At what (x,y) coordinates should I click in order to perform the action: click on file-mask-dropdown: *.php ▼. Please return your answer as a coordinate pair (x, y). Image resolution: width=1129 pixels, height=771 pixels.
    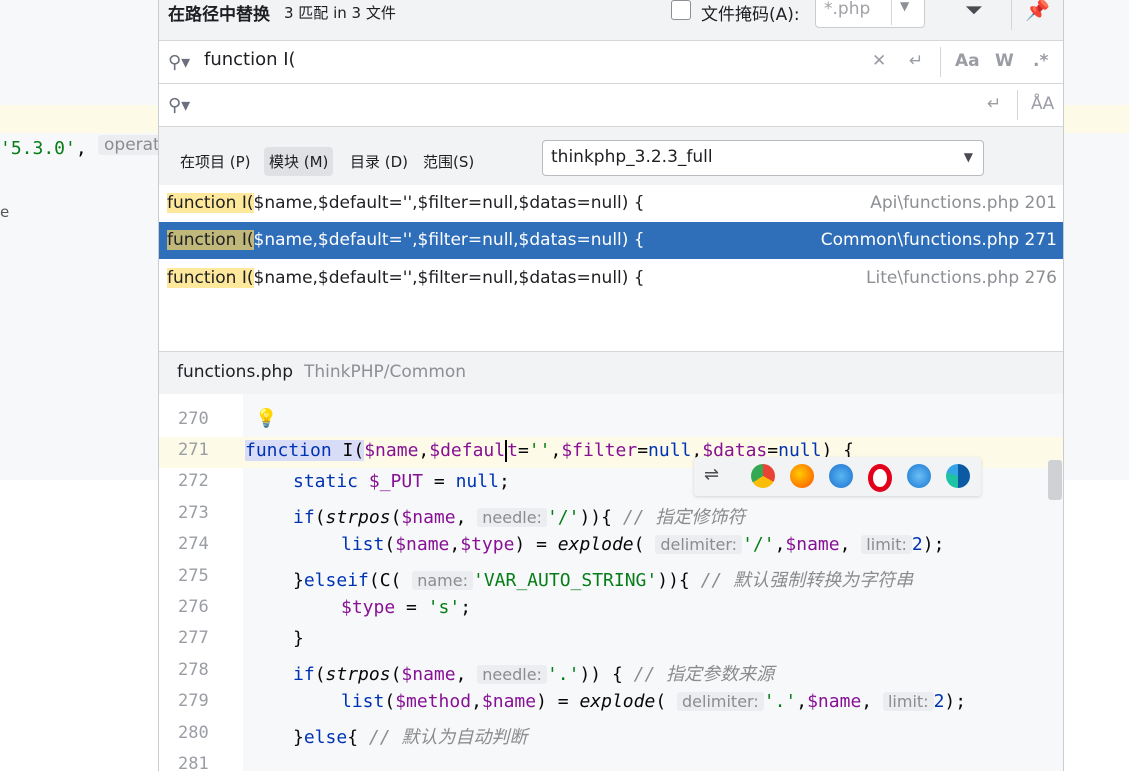
    Looking at the image, I should click on (870, 14).